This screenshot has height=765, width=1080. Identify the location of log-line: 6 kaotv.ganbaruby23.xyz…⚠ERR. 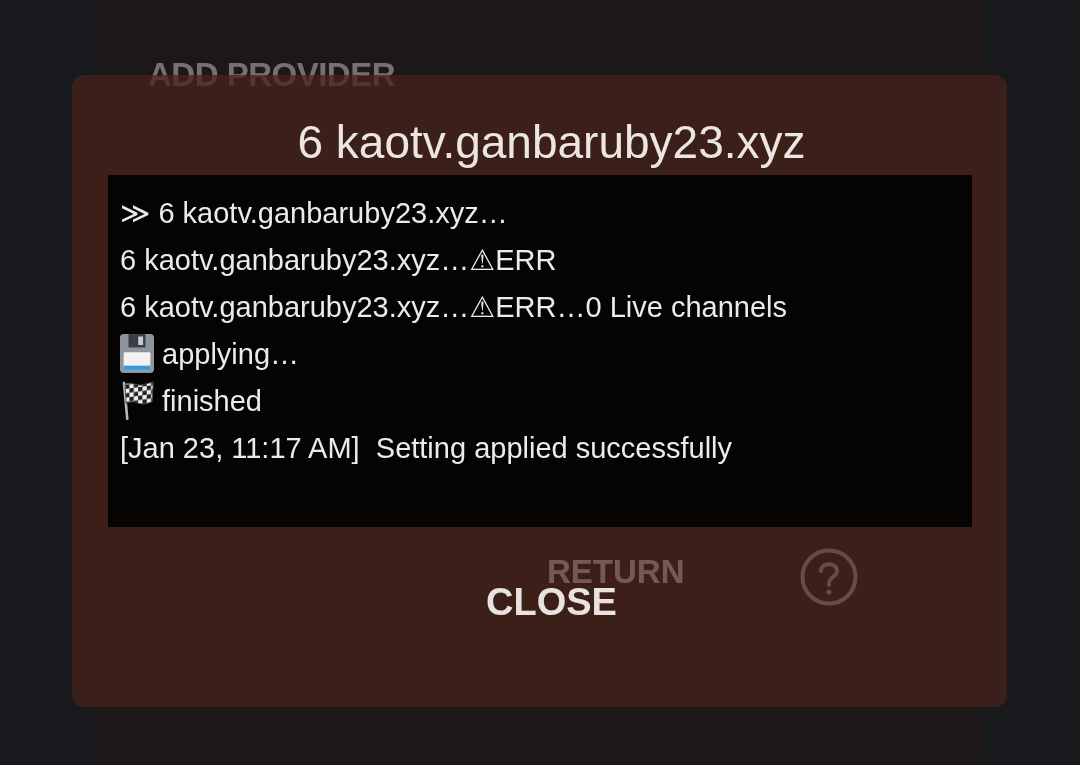
(338, 260).